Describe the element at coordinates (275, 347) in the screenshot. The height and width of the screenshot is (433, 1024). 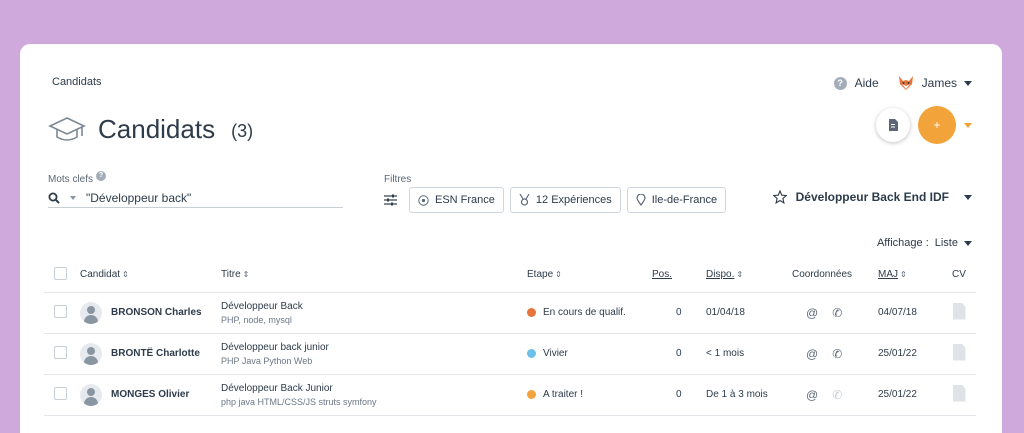
I see `candidate-title: Développeur back junior` at that location.